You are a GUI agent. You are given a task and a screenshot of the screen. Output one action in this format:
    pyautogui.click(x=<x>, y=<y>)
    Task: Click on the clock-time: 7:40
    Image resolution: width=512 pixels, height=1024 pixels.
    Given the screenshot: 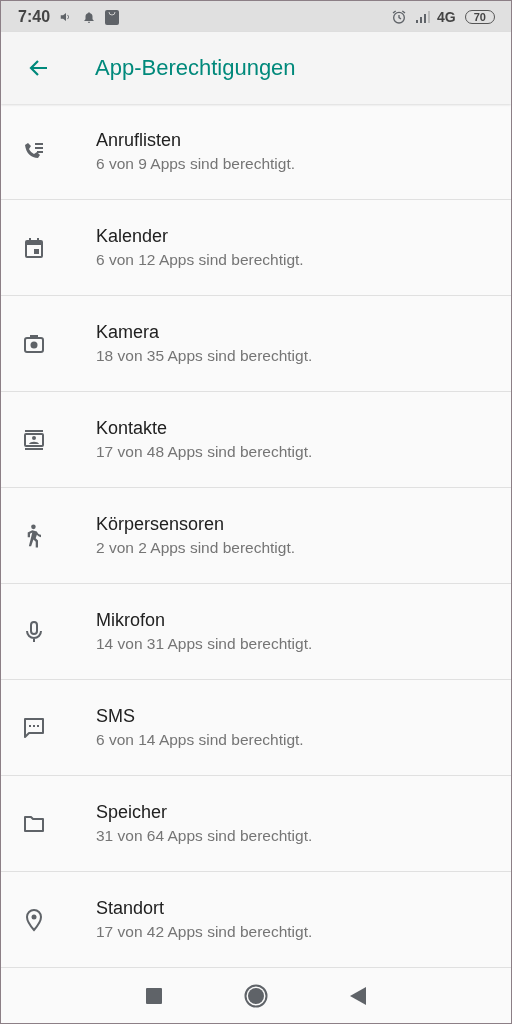 What is the action you would take?
    pyautogui.click(x=34, y=16)
    